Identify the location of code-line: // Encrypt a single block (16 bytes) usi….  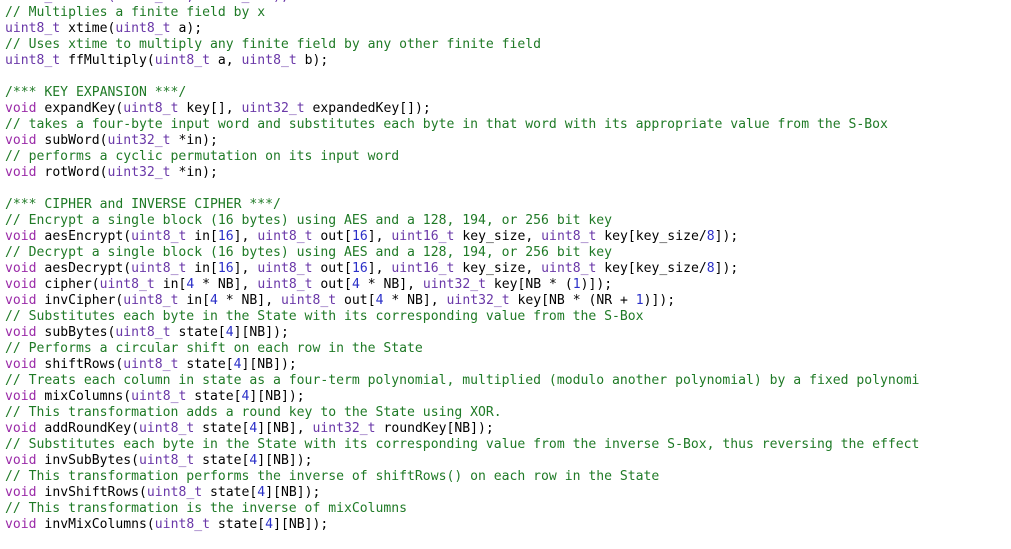
(505, 221).